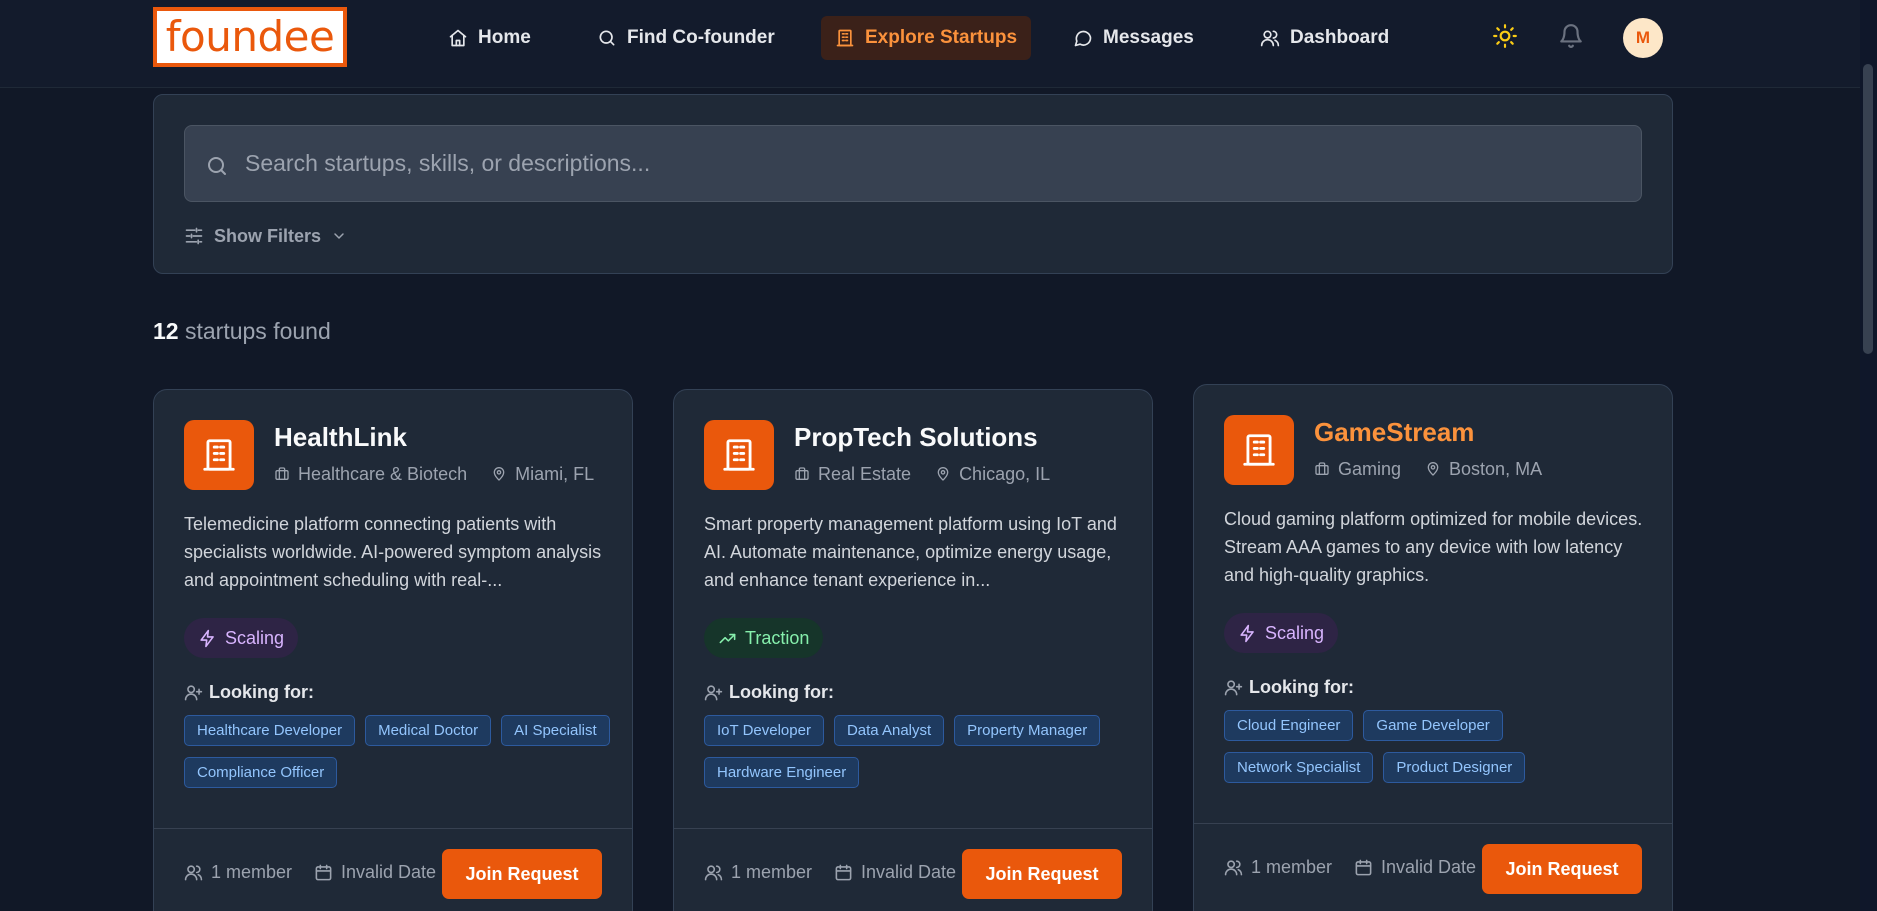  Describe the element at coordinates (340, 437) in the screenshot. I see `startup-name: HealthLink` at that location.